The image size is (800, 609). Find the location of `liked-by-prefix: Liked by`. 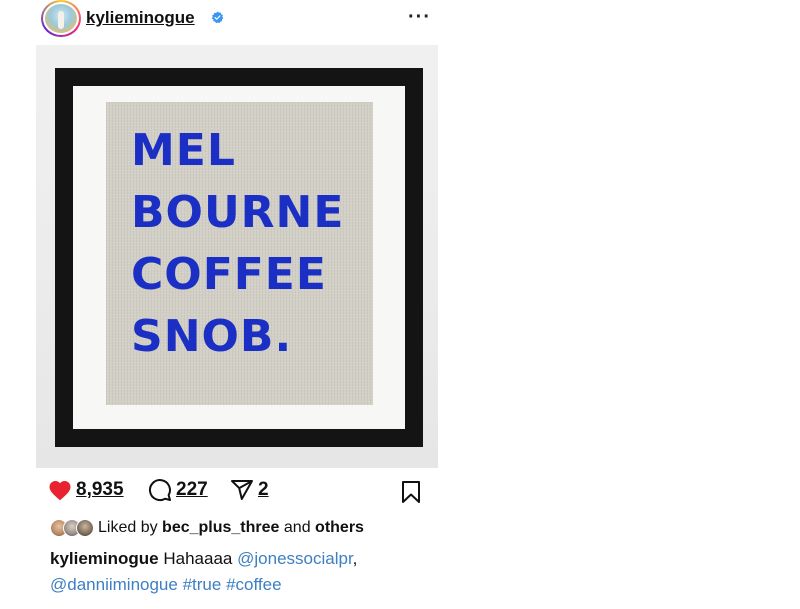

liked-by-prefix: Liked by is located at coordinates (128, 527).